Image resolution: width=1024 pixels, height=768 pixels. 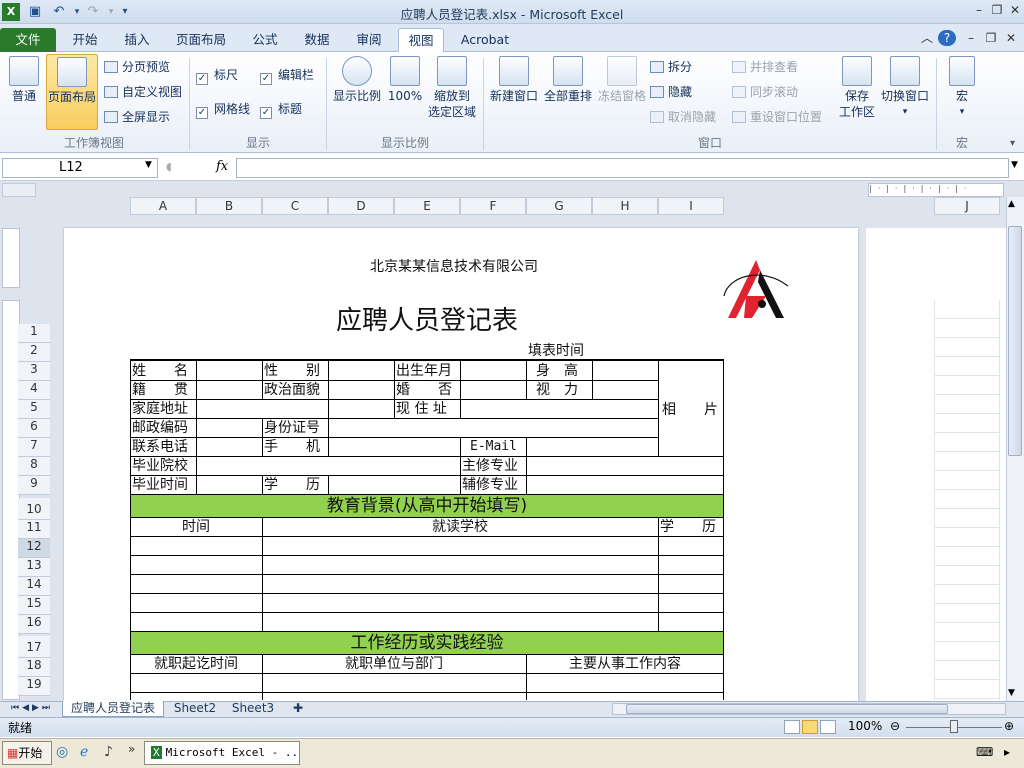 I want to click on tab-formulas: 公式, so click(x=265, y=40).